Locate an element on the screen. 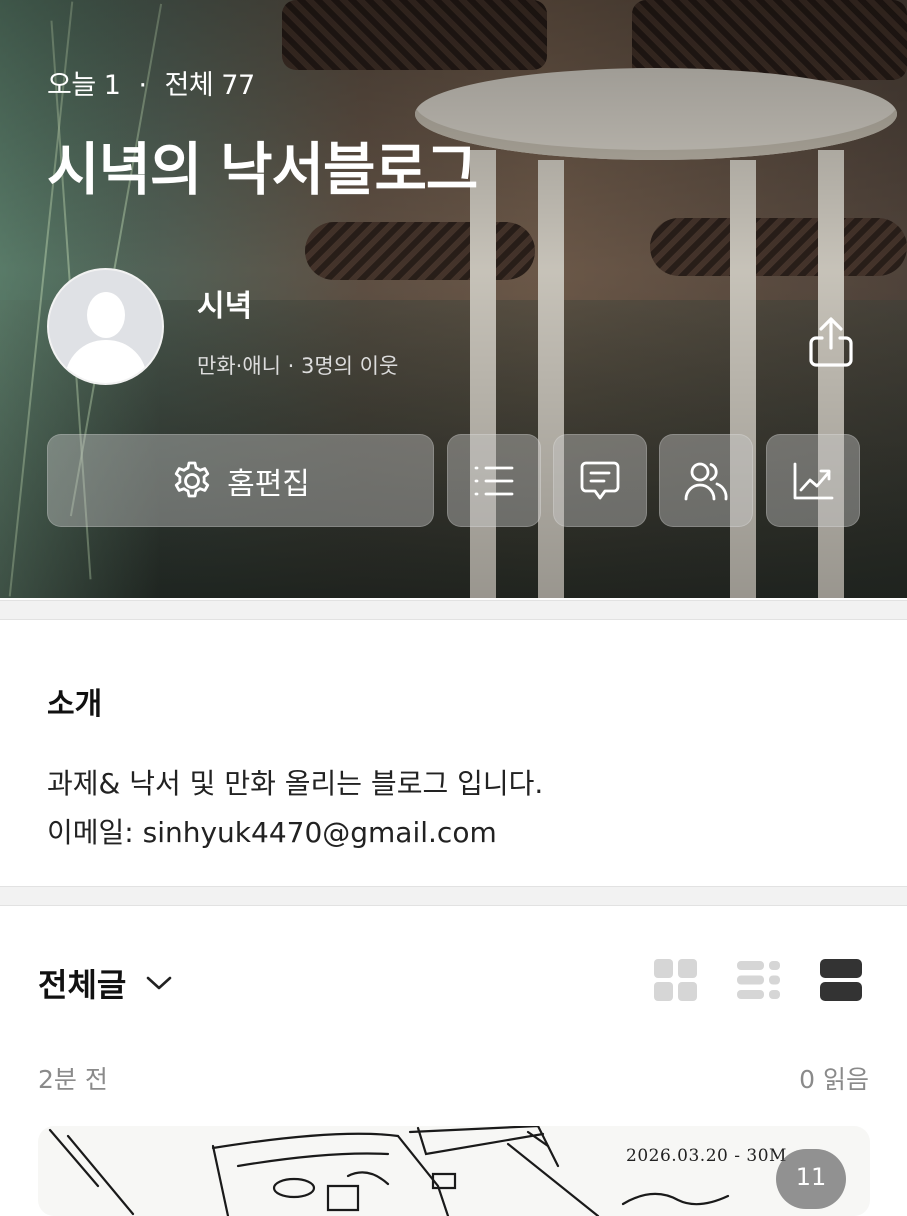 The height and width of the screenshot is (1216, 907). visitor-stats: 오늘 1 · 전체 77 is located at coordinates (151, 82).